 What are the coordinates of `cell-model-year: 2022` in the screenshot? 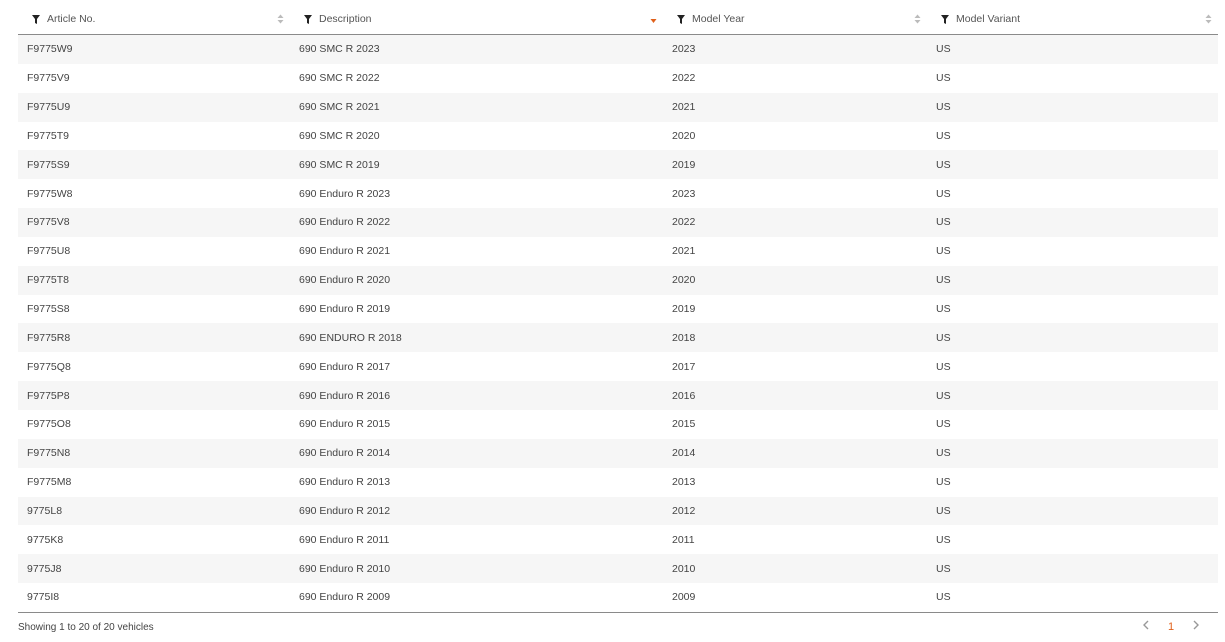 It's located at (795, 78).